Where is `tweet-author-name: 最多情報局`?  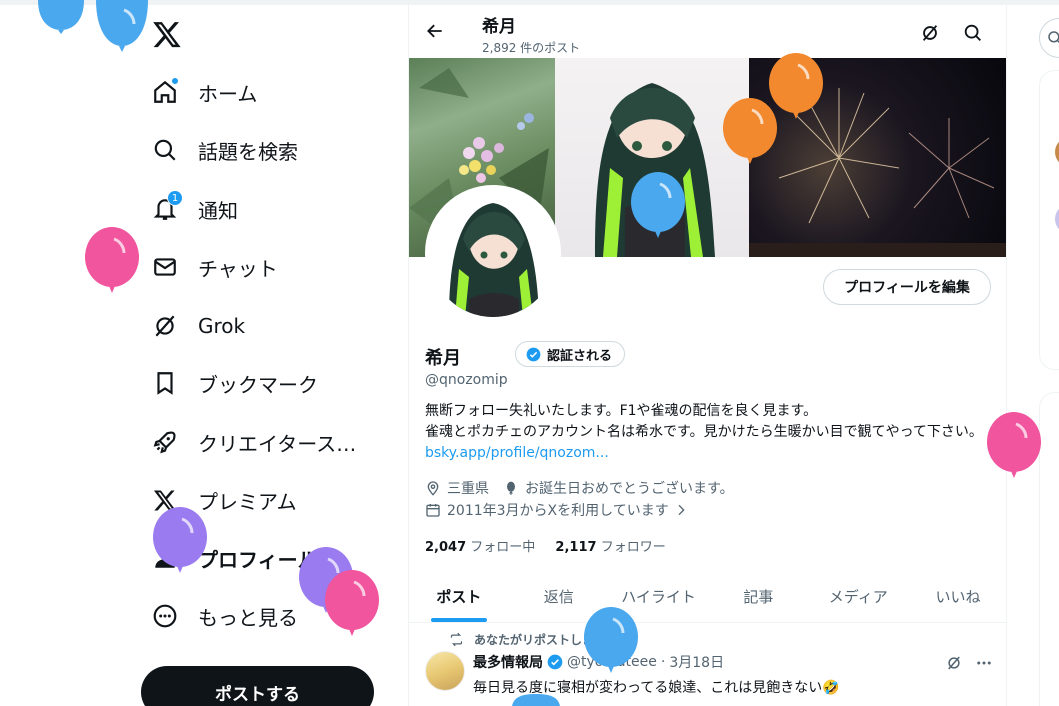 tweet-author-name: 最多情報局 is located at coordinates (508, 662).